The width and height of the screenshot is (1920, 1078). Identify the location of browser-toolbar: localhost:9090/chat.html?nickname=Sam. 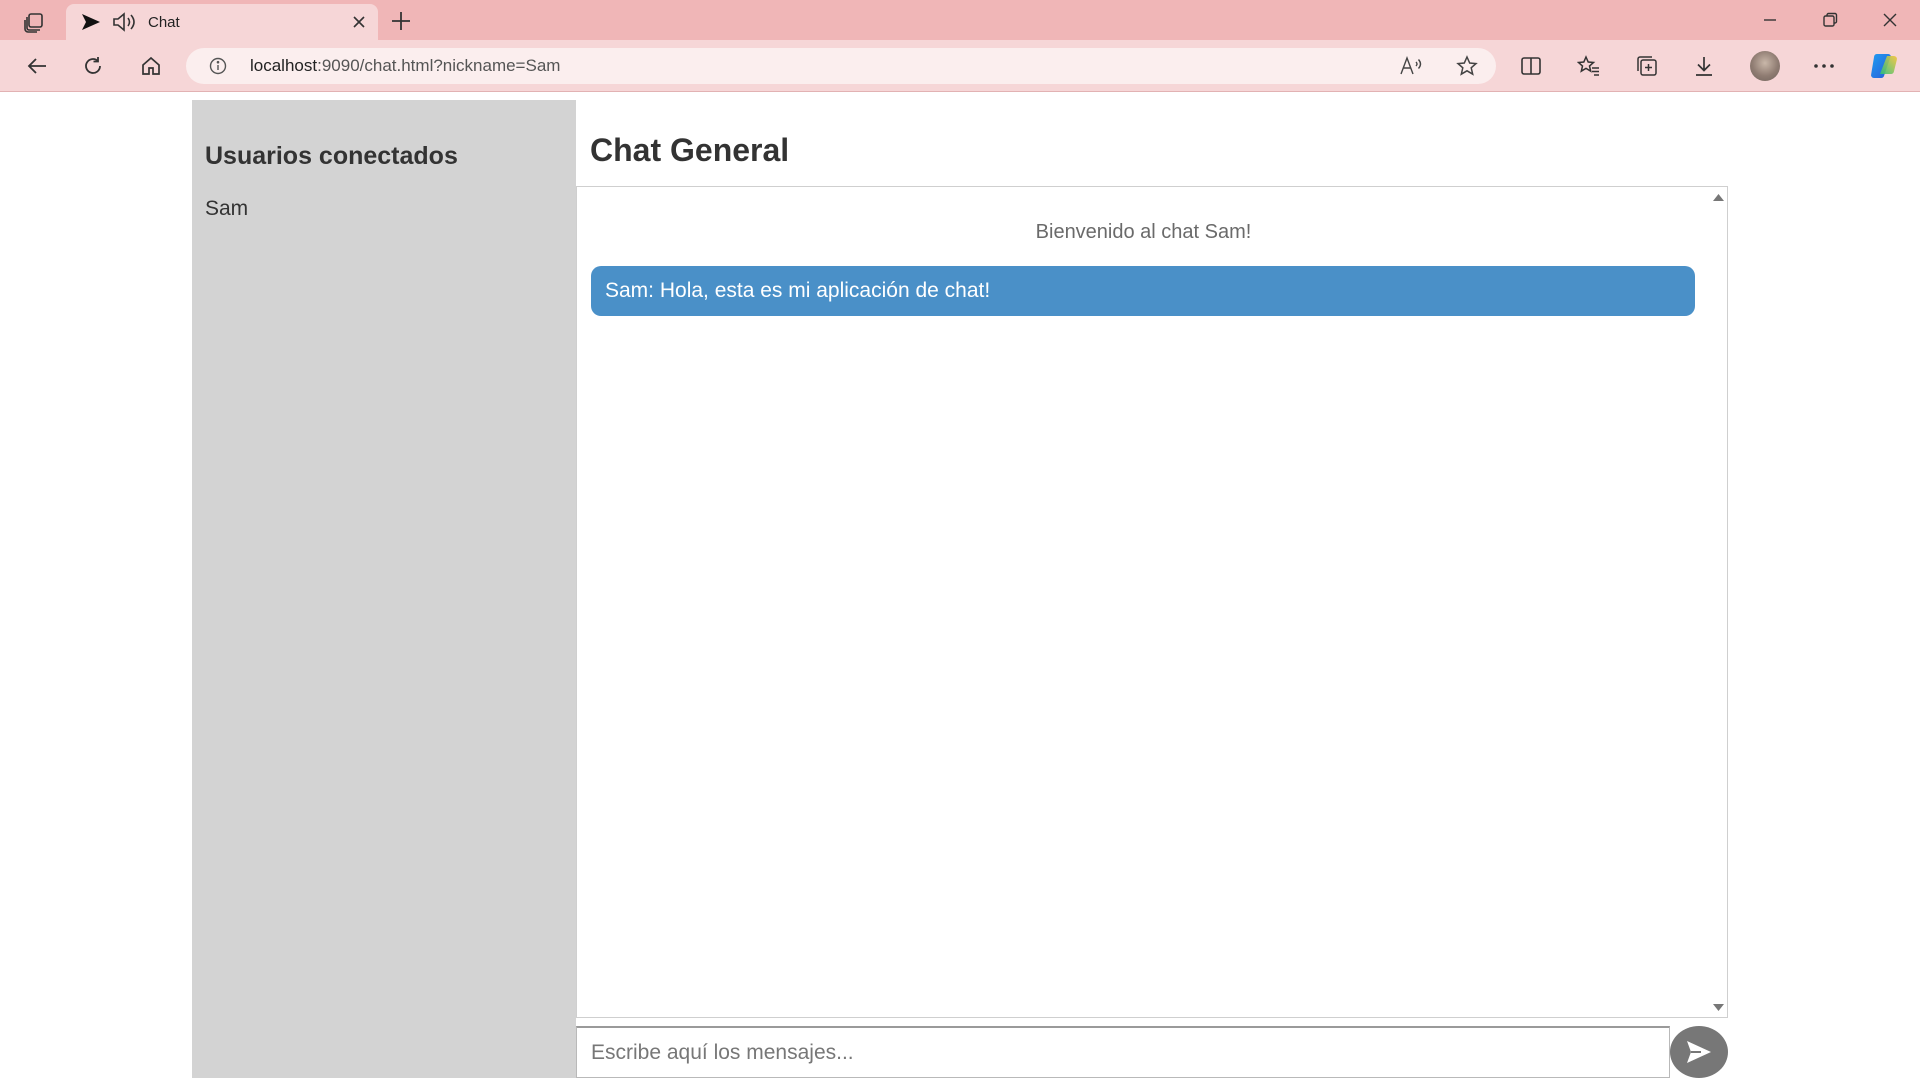
(960, 66).